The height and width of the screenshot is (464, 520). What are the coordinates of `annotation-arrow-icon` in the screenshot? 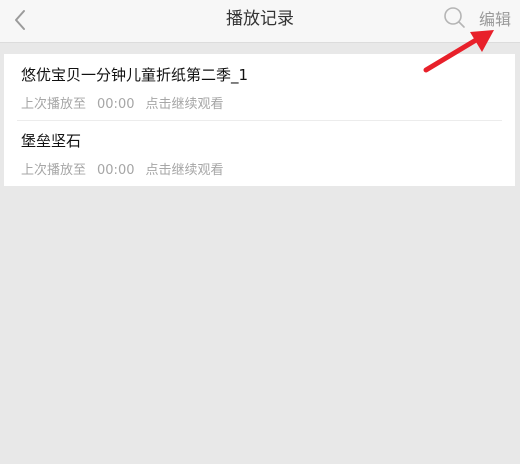 It's located at (458, 51).